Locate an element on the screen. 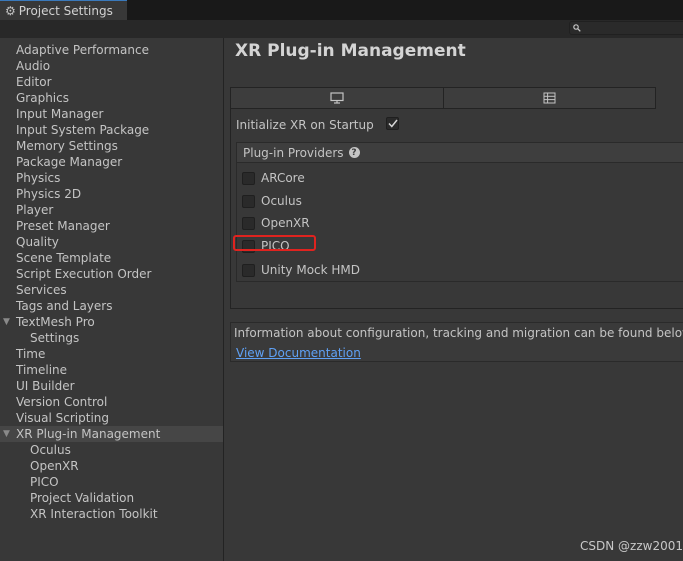 The height and width of the screenshot is (561, 683). sidebar-item-label: Visual Scripting is located at coordinates (62, 418).